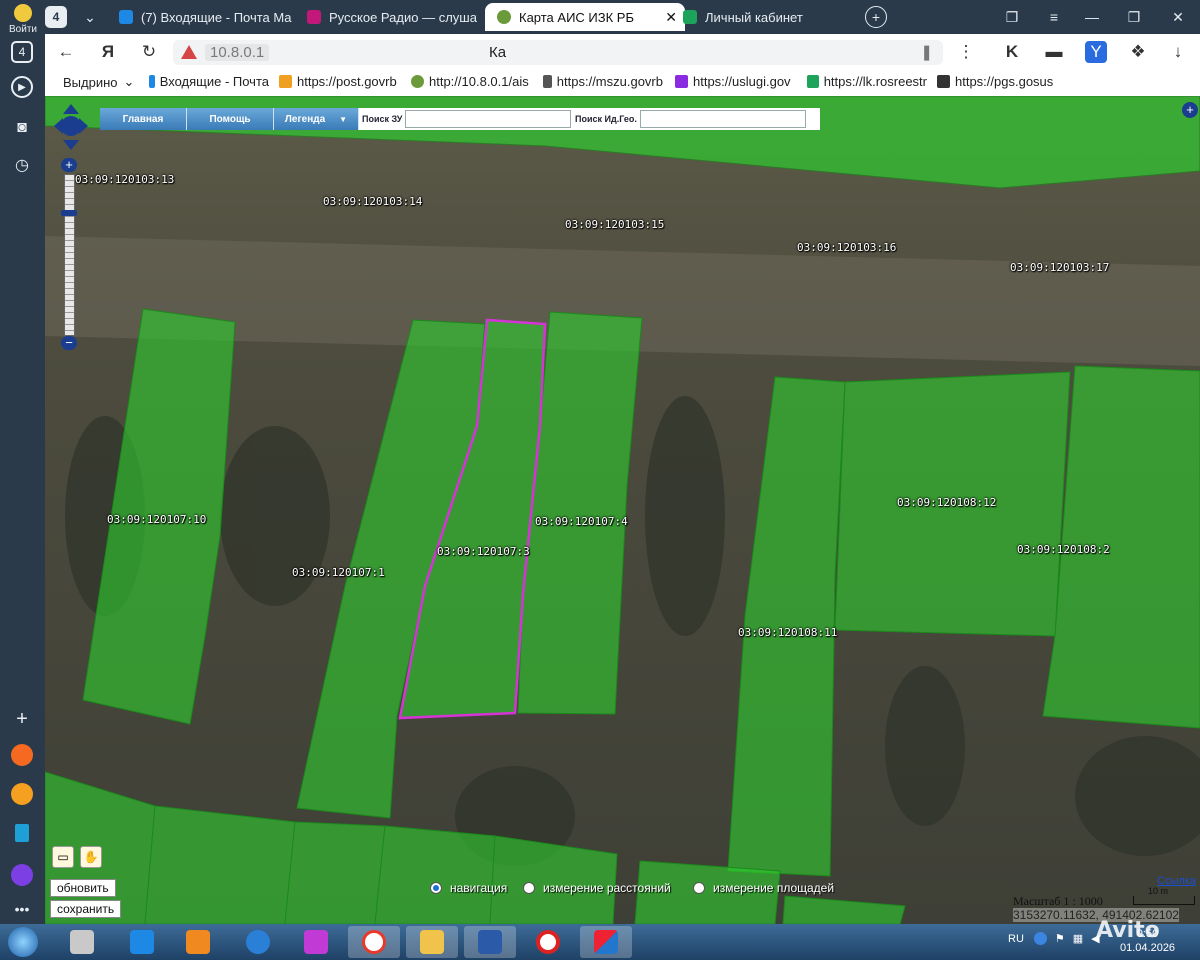  I want to click on zoom-track, so click(69, 255).